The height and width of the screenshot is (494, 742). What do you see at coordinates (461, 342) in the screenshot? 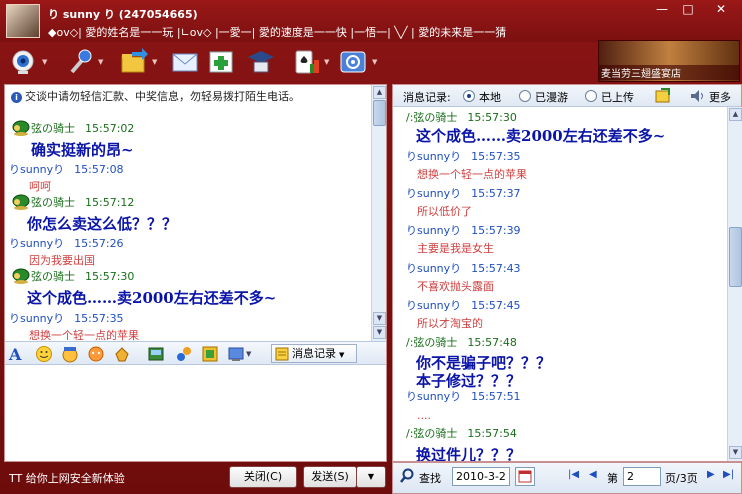
I see `history-message-header: /:弦の骑士 15:57:48` at bounding box center [461, 342].